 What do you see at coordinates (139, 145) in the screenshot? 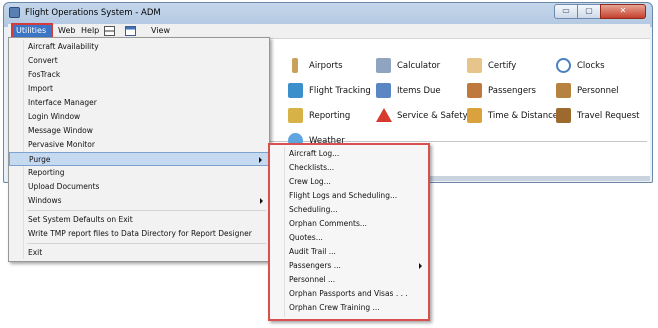
I see `menu-item-pervasive-monitor: Pervasive Monitor` at bounding box center [139, 145].